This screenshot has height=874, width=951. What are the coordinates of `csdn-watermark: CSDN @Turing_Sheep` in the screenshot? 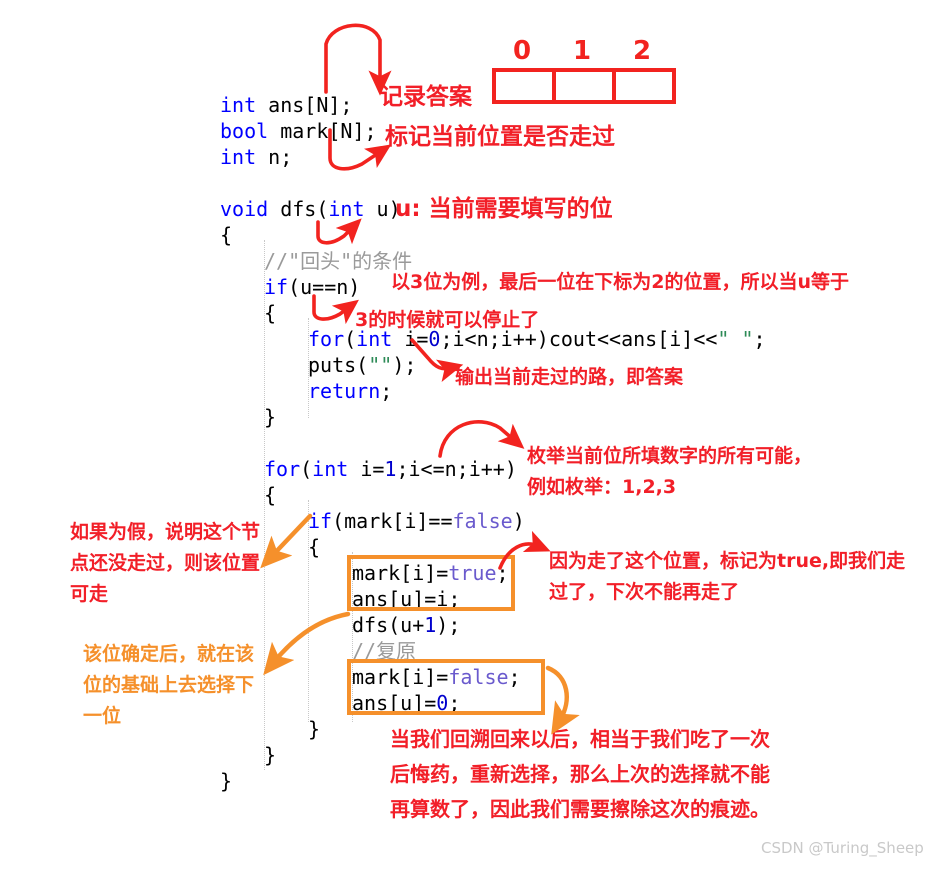 It's located at (842, 848).